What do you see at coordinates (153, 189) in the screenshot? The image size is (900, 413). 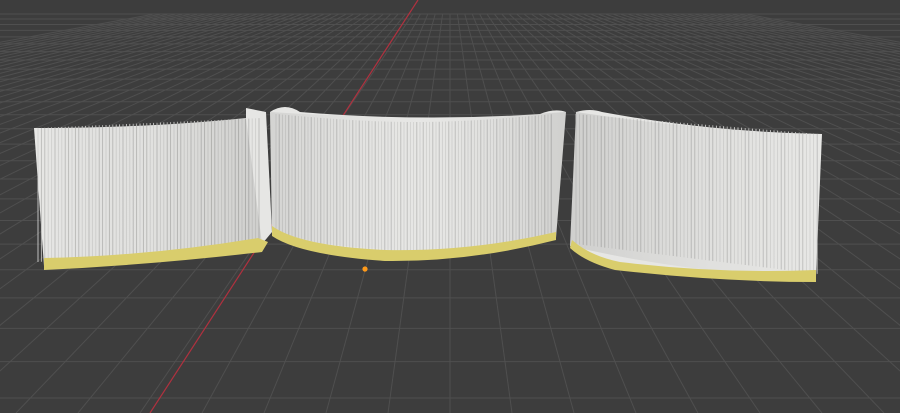 I see `curtain-panel-left` at bounding box center [153, 189].